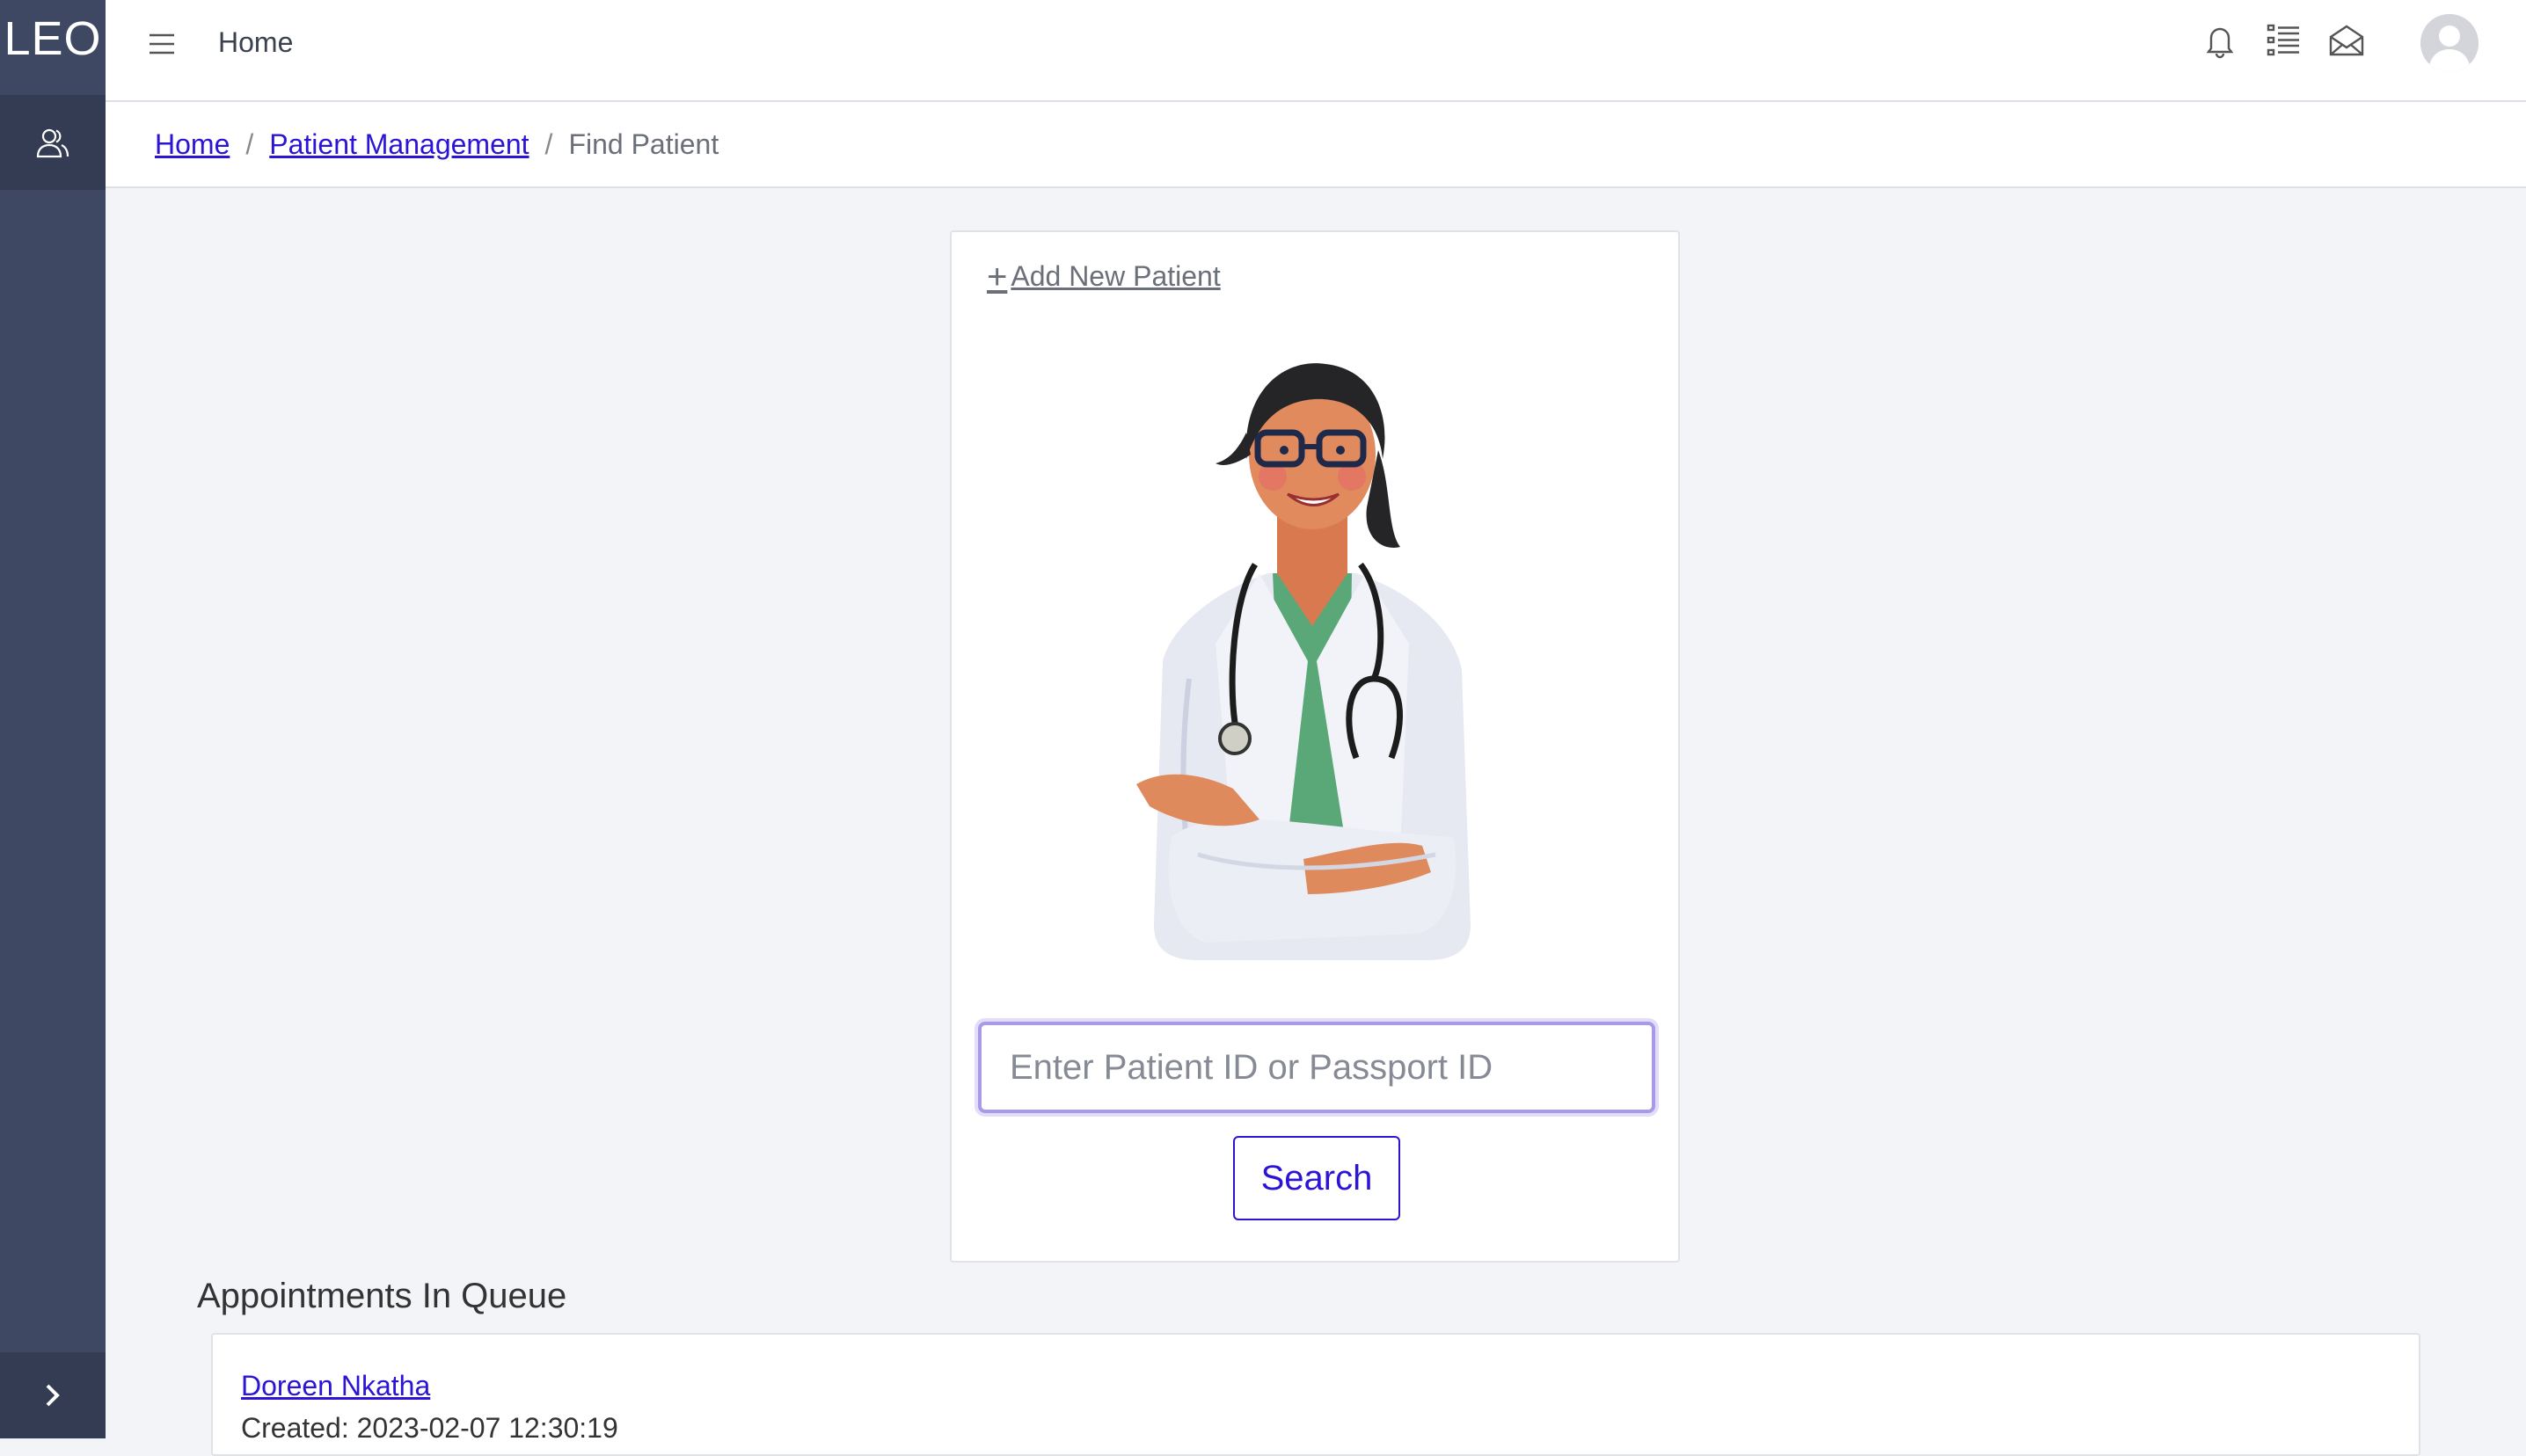 The image size is (2526, 1456). I want to click on sidebar-toggle, so click(53, 1395).